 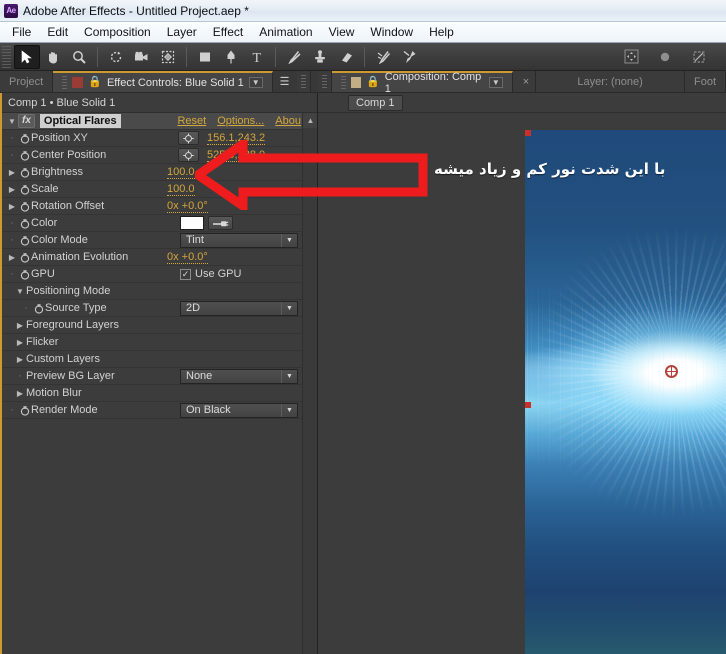 What do you see at coordinates (159, 376) in the screenshot?
I see `property-row-preview-bg-layer: · Preview BG Layer None ▼` at bounding box center [159, 376].